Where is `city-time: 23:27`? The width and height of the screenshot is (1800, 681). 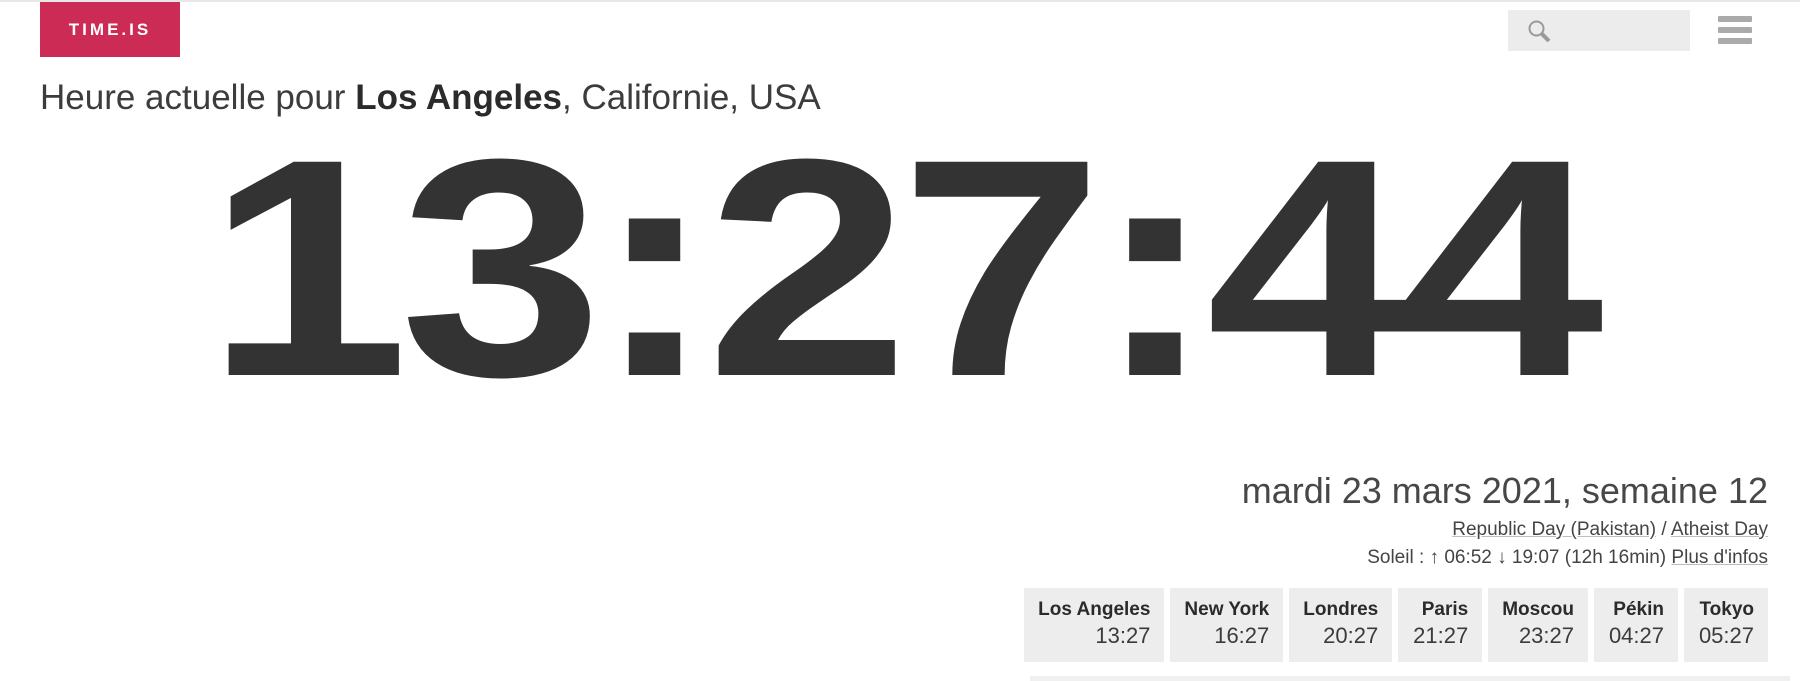
city-time: 23:27 is located at coordinates (1546, 635).